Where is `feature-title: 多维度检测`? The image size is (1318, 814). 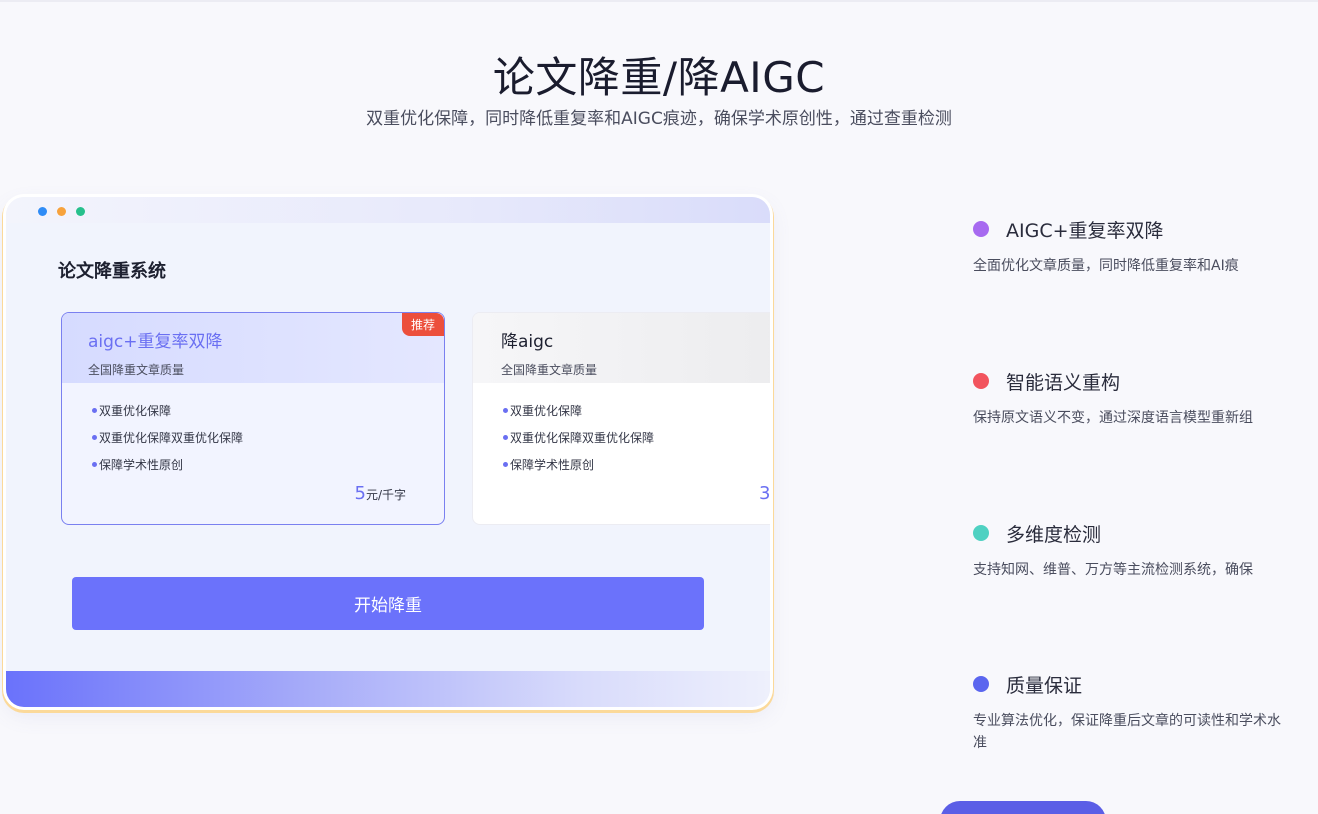 feature-title: 多维度检测 is located at coordinates (1054, 534).